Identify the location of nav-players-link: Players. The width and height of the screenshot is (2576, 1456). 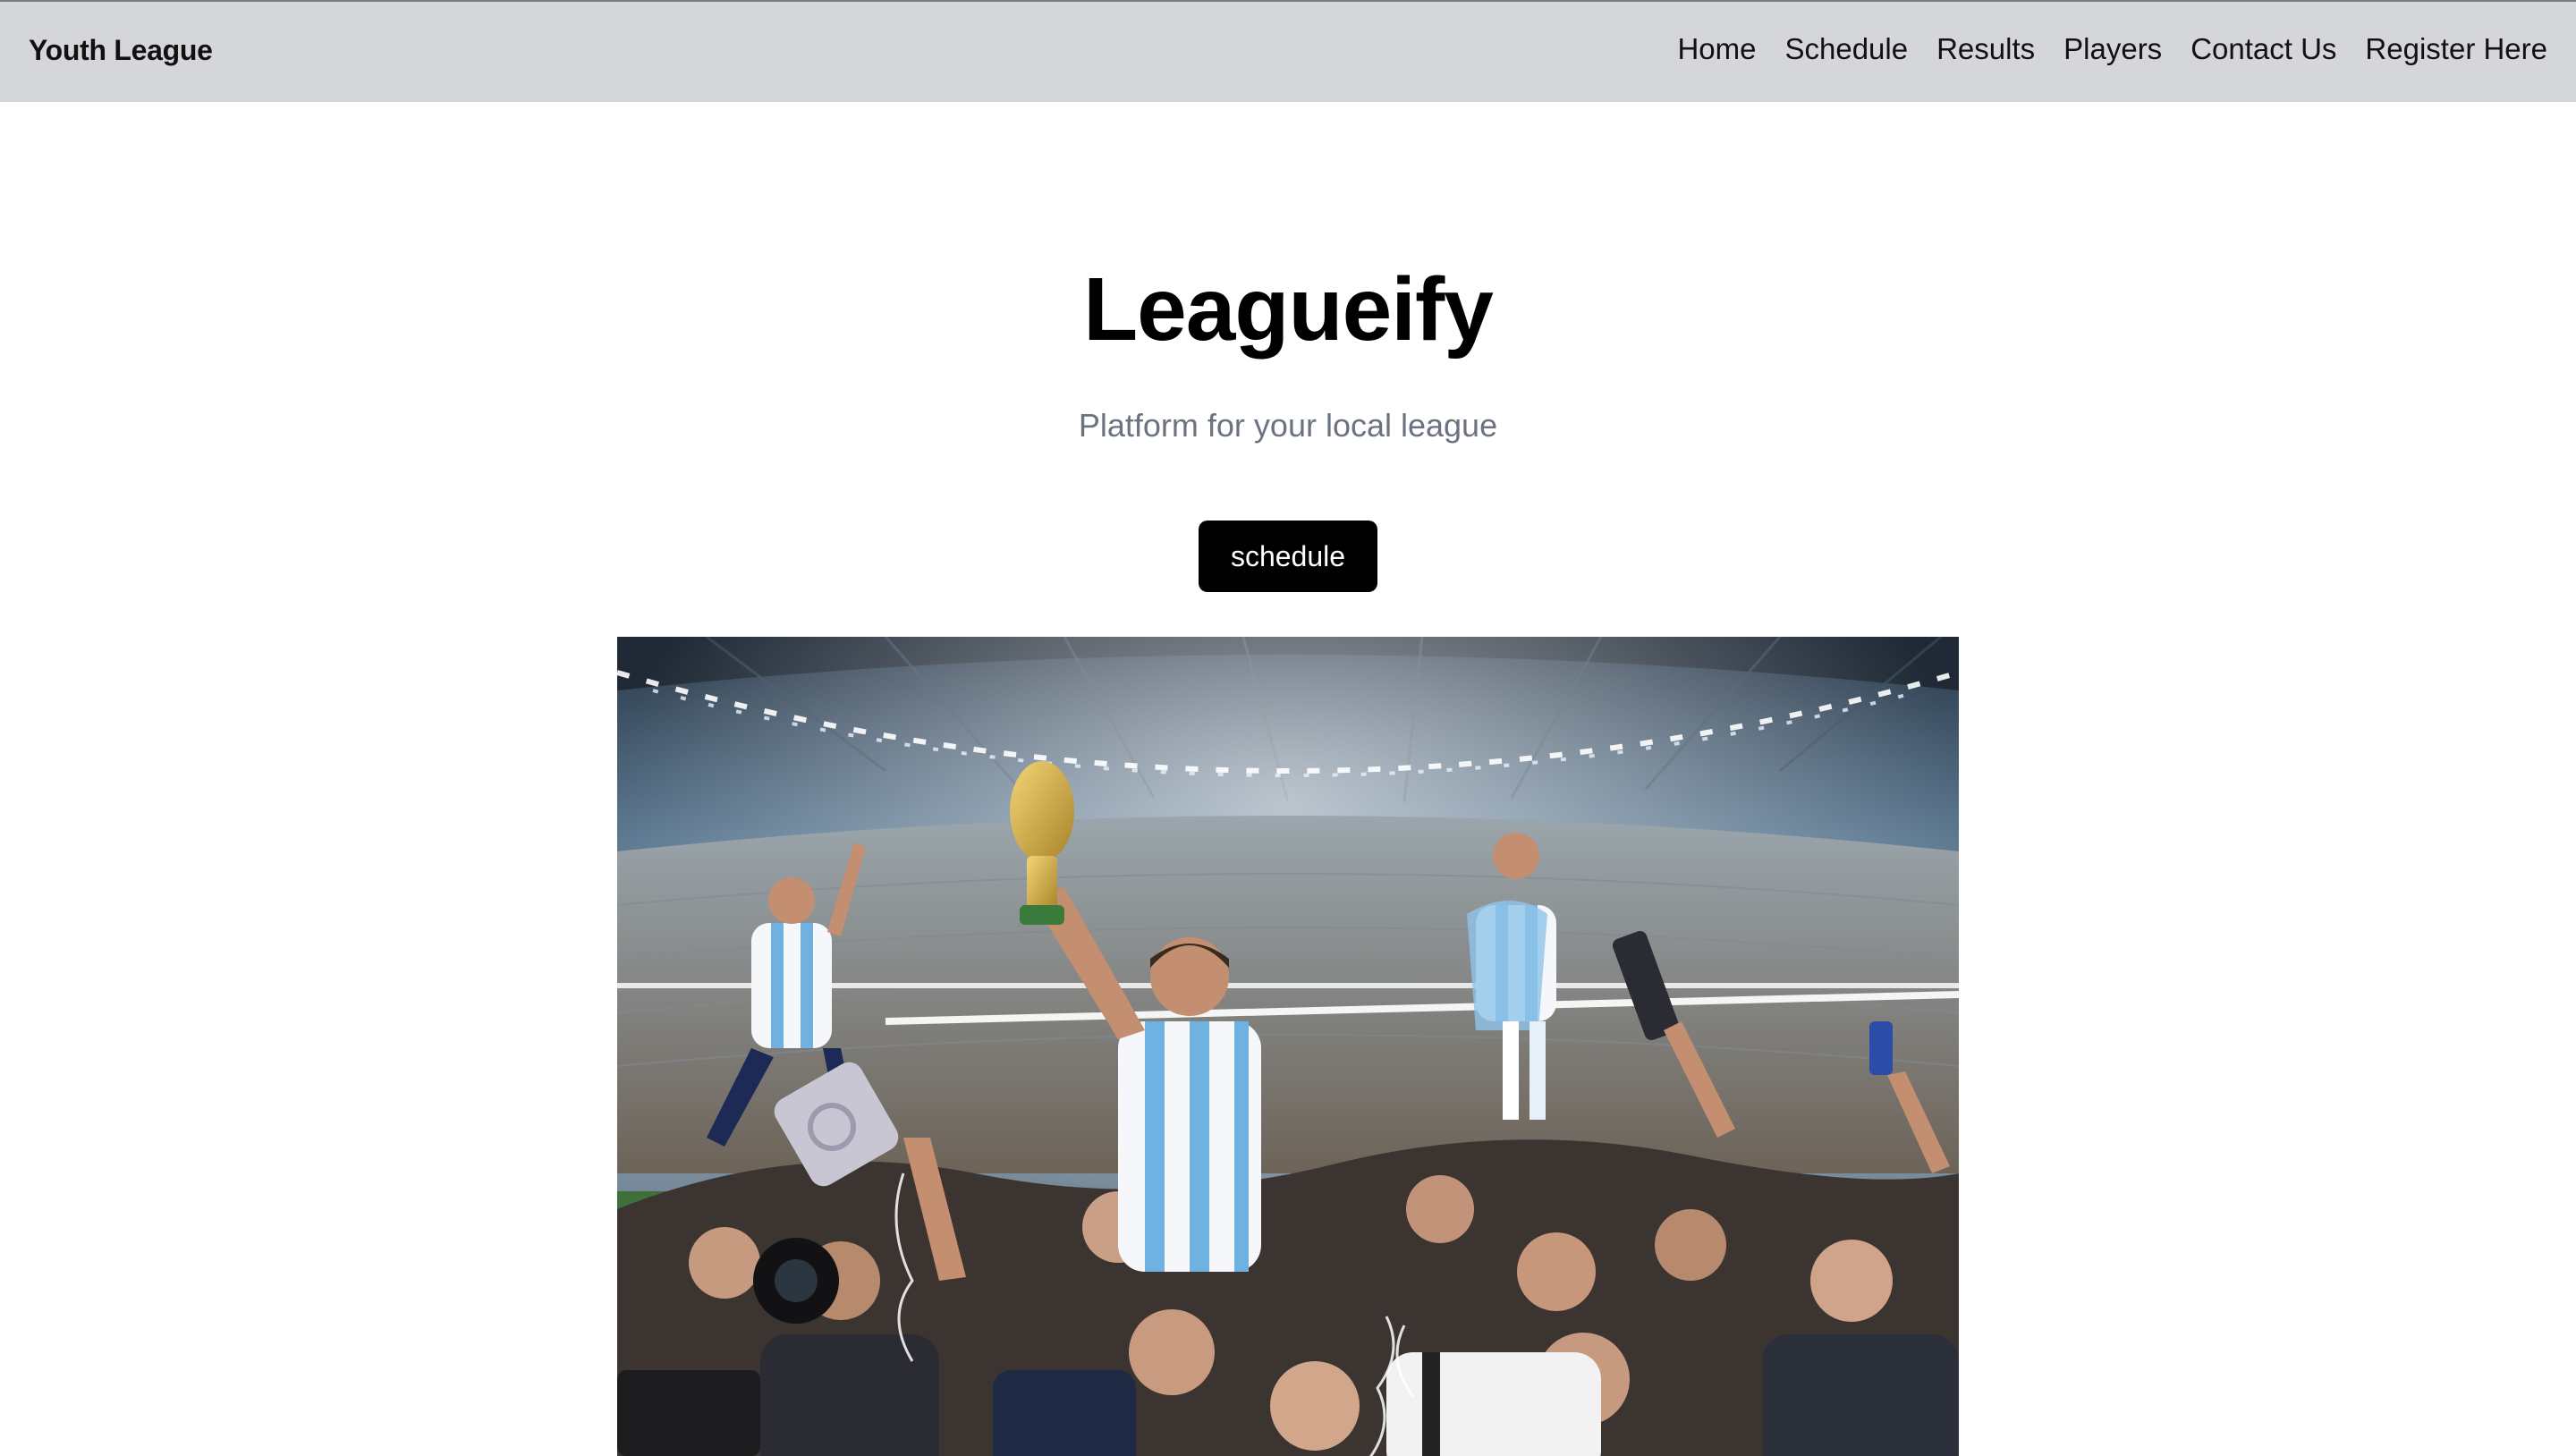
(2112, 49).